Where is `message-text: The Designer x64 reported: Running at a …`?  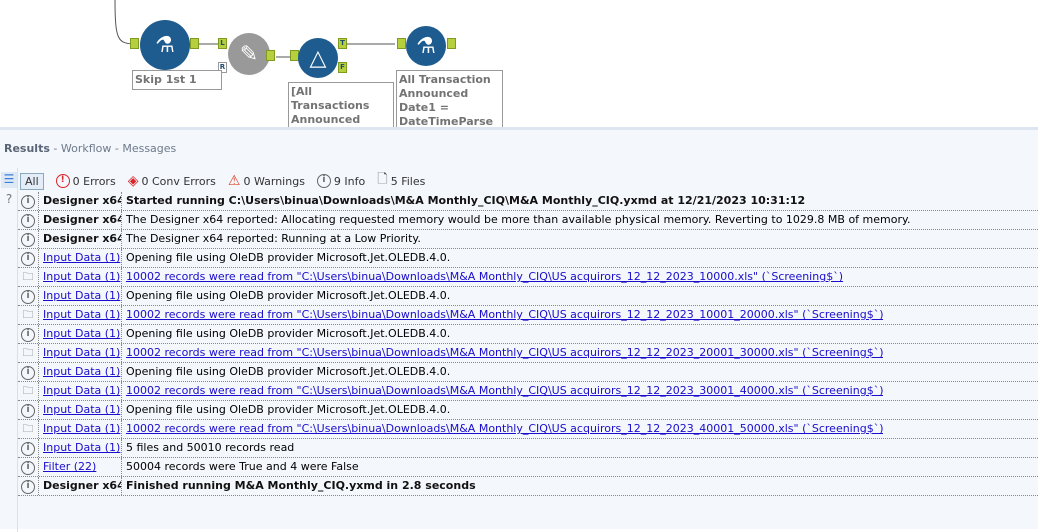
message-text: The Designer x64 reported: Running at a … is located at coordinates (273, 238).